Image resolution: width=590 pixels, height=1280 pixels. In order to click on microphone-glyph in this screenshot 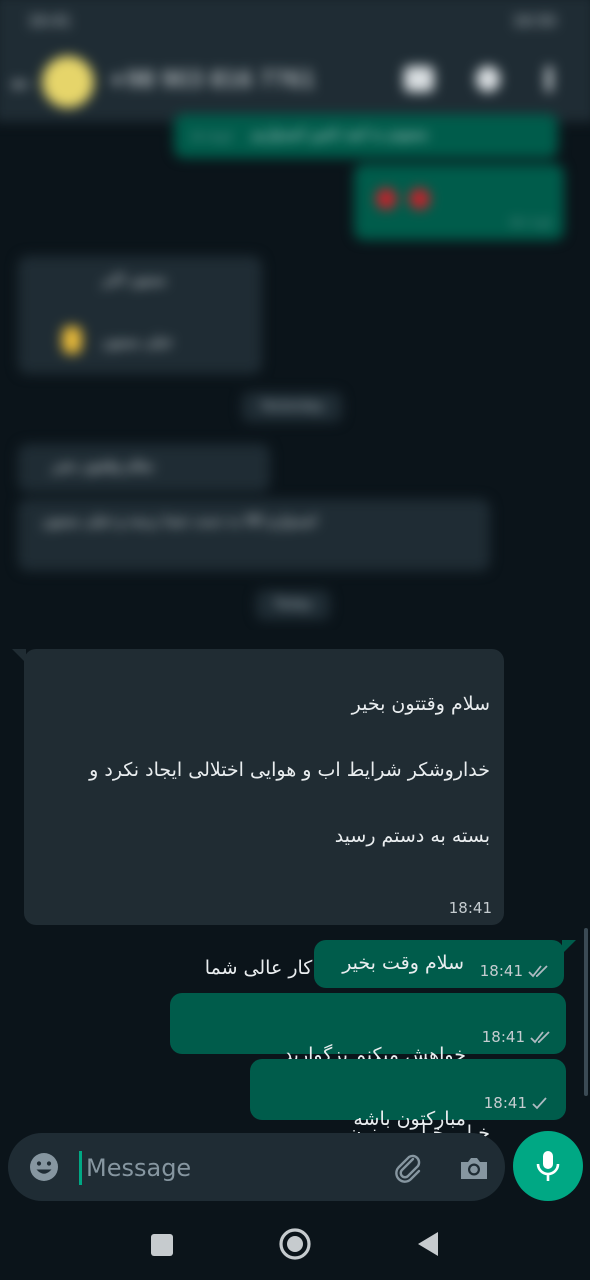, I will do `click(548, 1166)`.